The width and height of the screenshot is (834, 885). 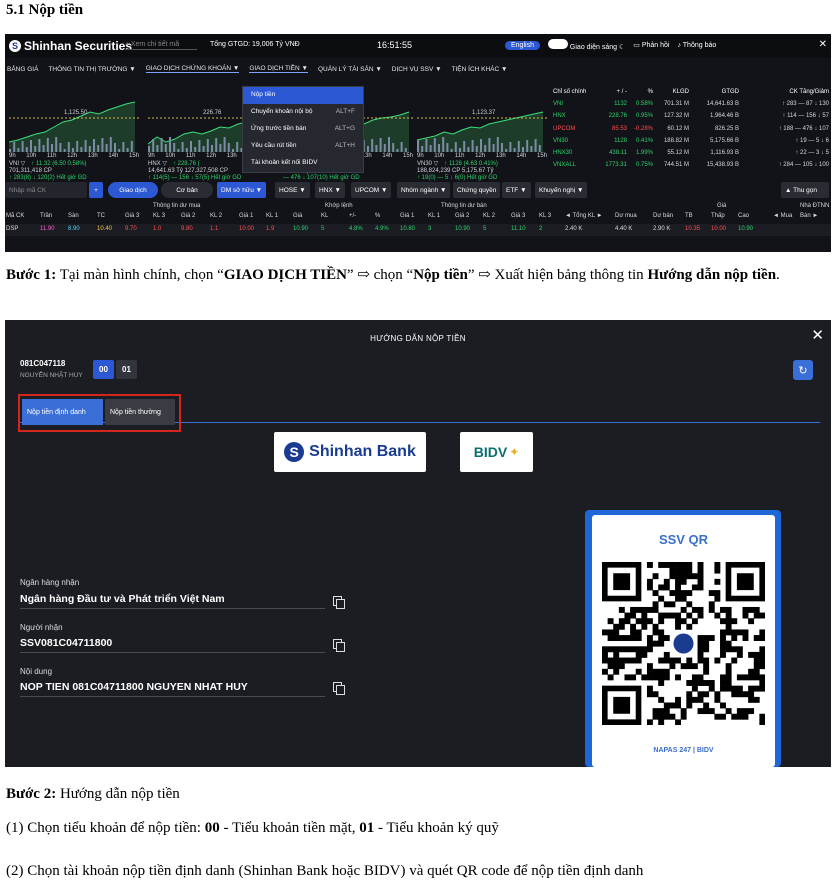 I want to click on theme-toggle: Giao diện sáng ☾, so click(x=586, y=45).